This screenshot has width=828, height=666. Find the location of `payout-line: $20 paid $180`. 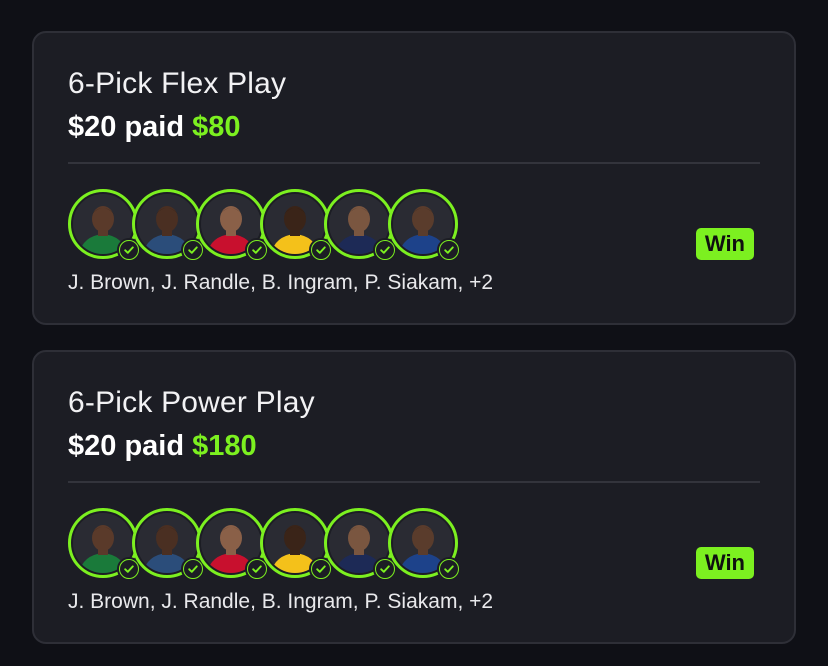

payout-line: $20 paid $180 is located at coordinates (162, 446).